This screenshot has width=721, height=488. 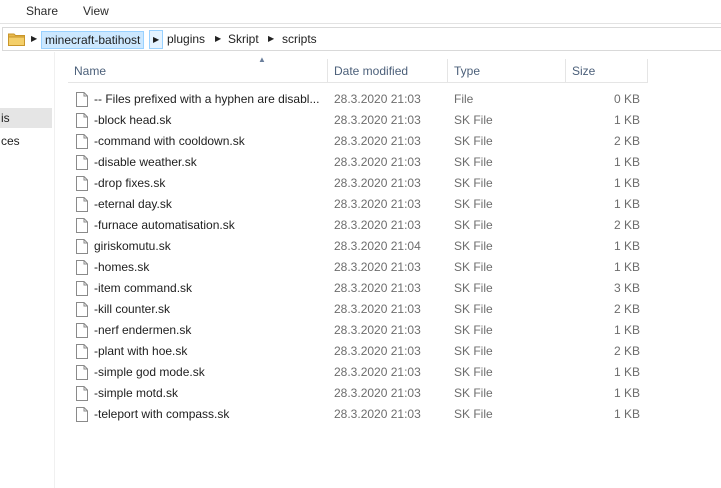 I want to click on column-size: Size, so click(x=607, y=71).